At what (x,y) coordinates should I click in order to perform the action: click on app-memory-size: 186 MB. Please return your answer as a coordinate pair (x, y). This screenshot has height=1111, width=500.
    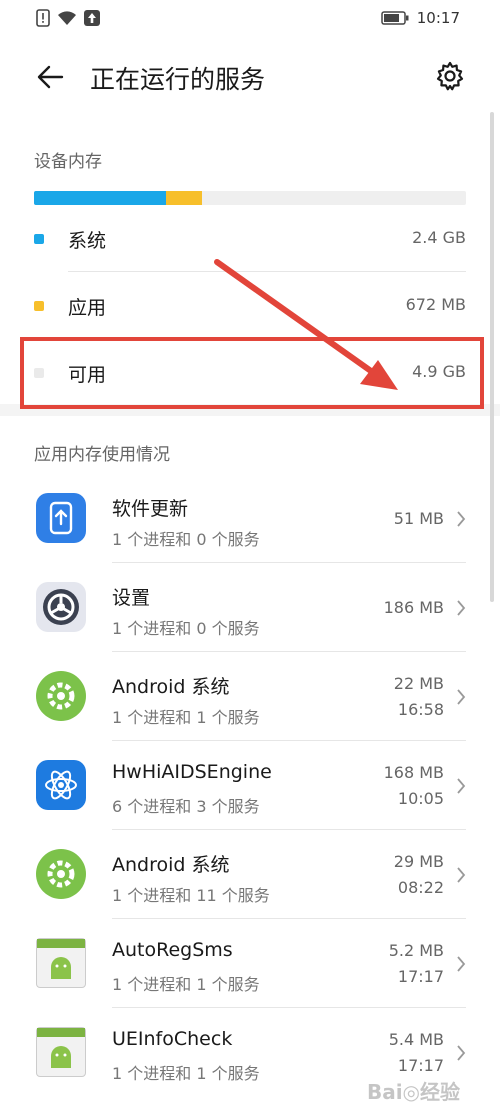
    Looking at the image, I should click on (413, 607).